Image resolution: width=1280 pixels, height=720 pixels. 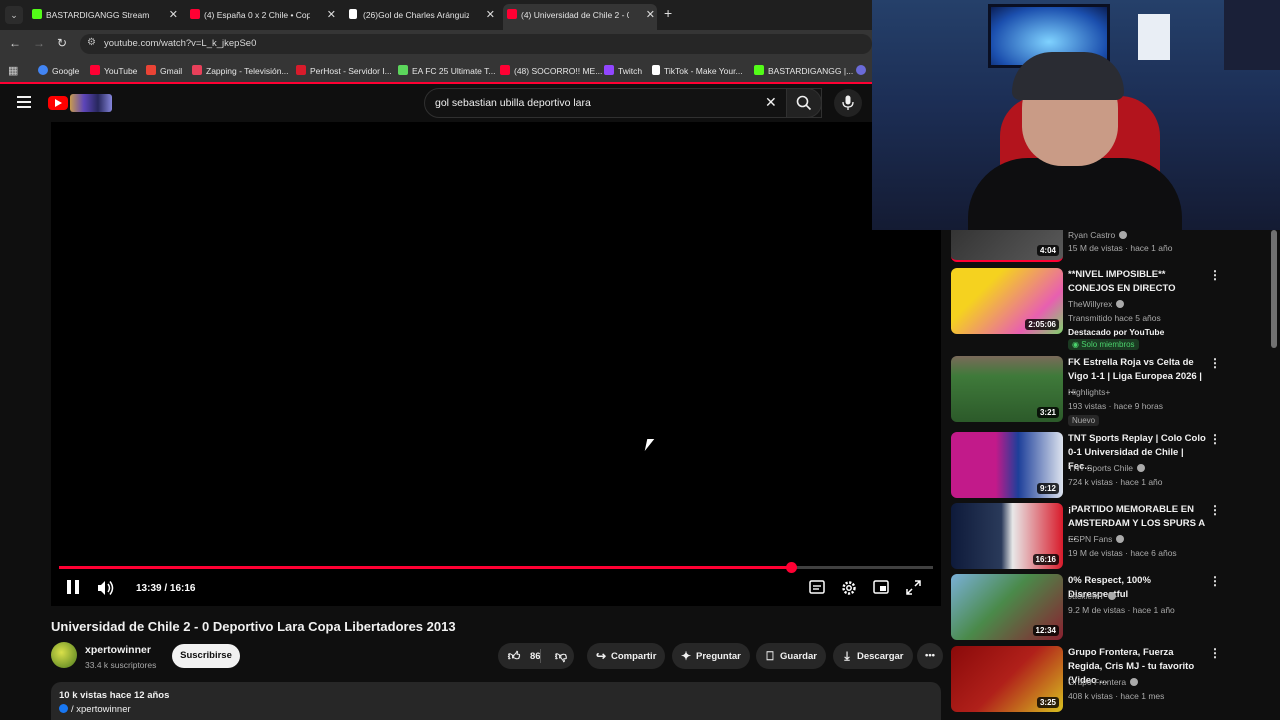 What do you see at coordinates (496, 567) in the screenshot?
I see `progress-bar` at bounding box center [496, 567].